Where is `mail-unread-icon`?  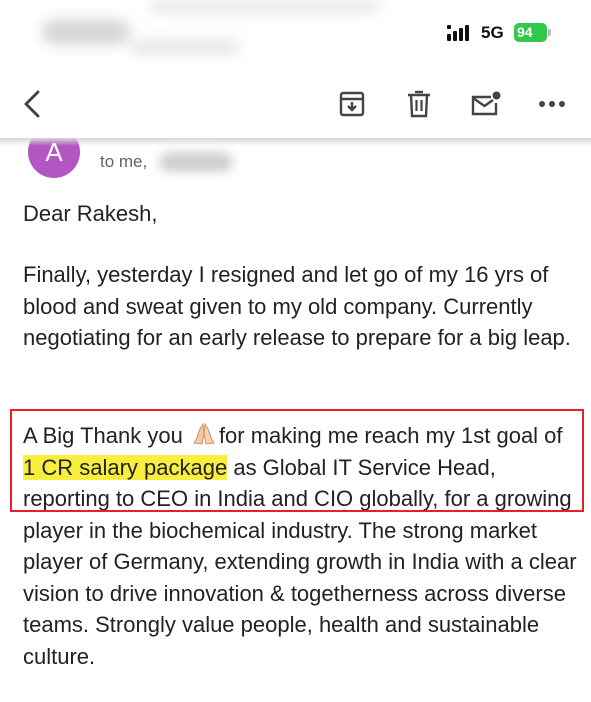 mail-unread-icon is located at coordinates (486, 103).